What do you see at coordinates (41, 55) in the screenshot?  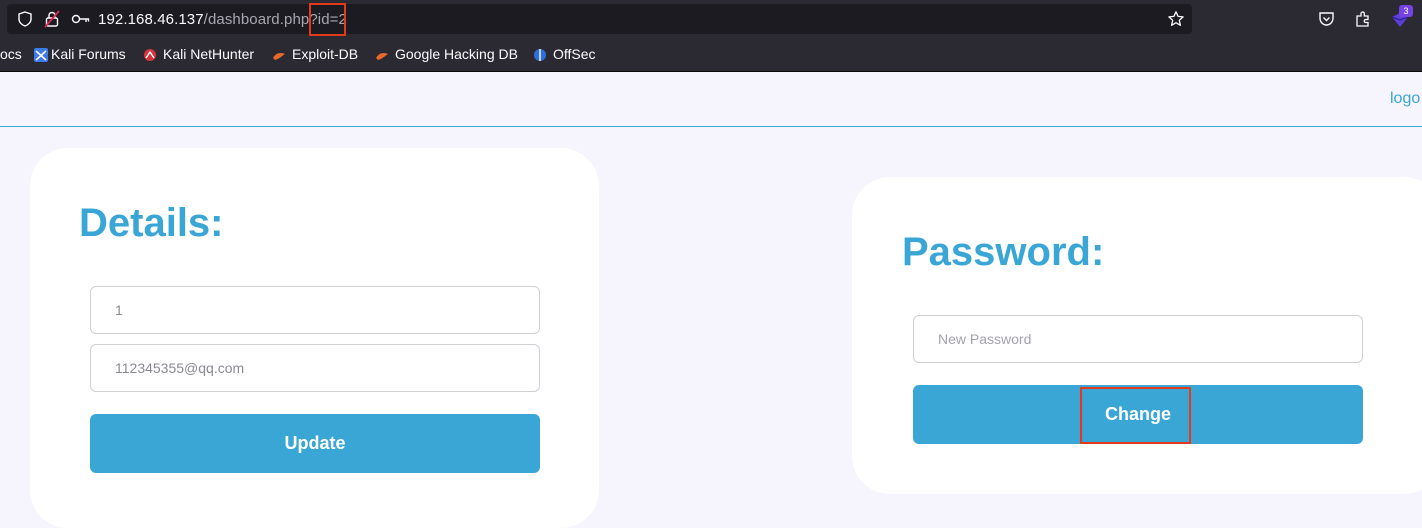 I see `kali-forums-icon` at bounding box center [41, 55].